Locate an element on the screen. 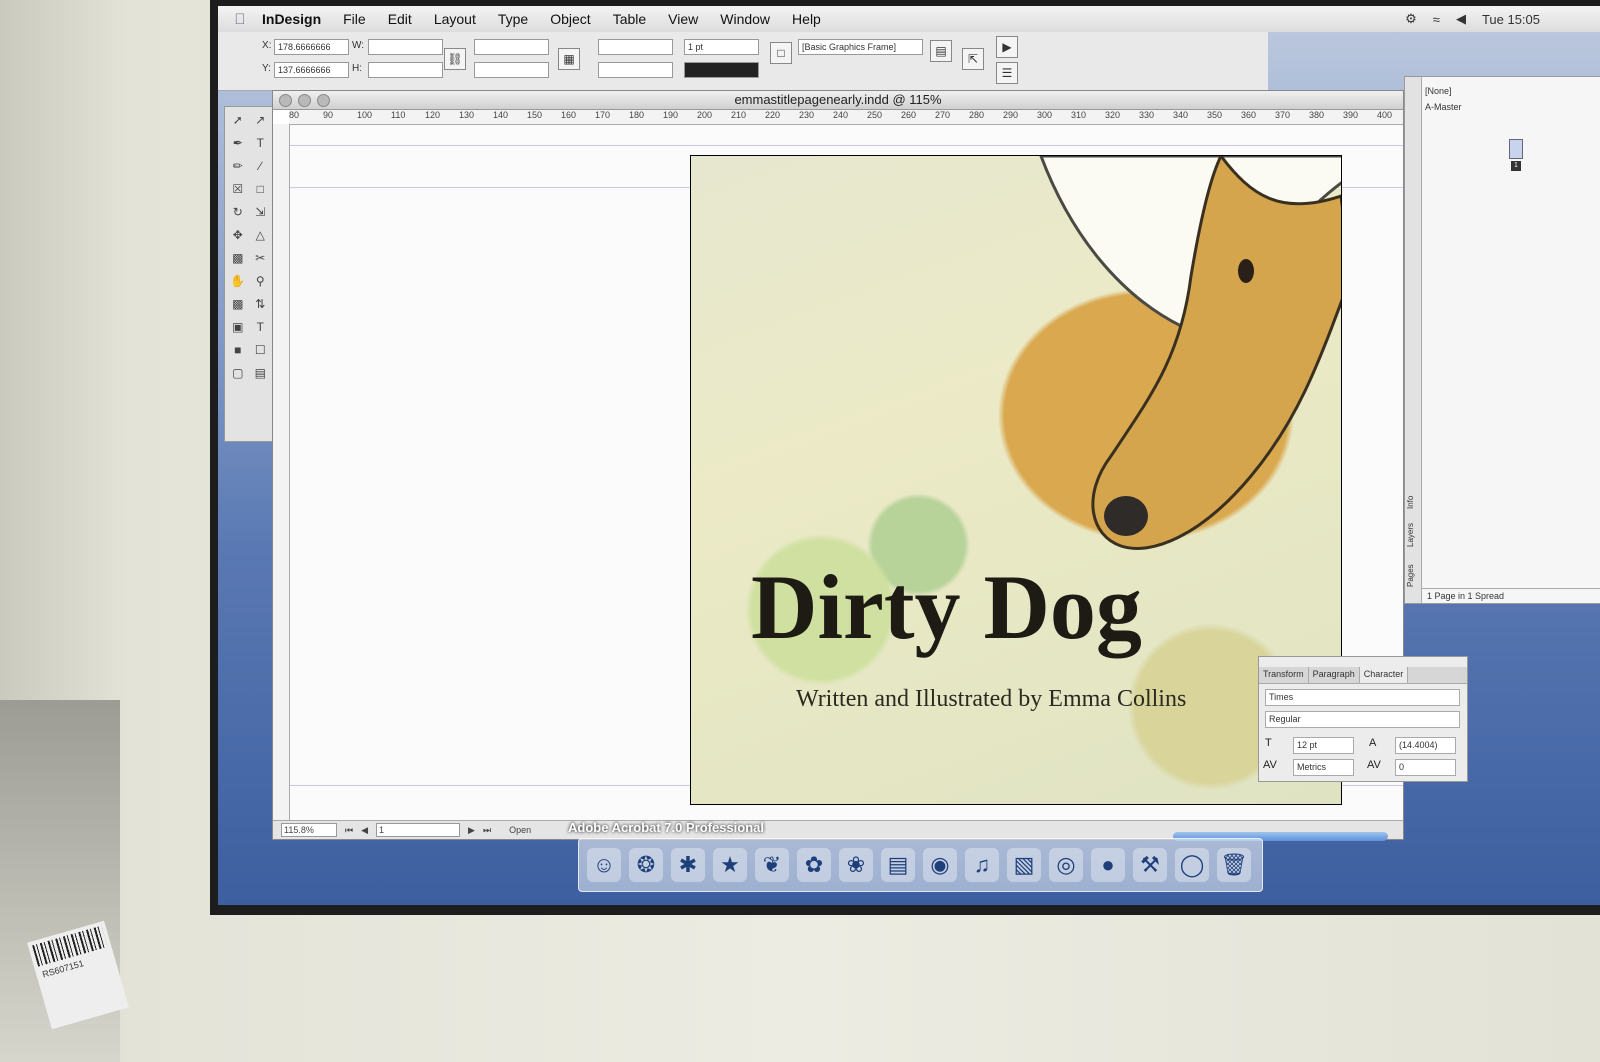 This screenshot has width=1600, height=1062. downloads-icon: ◯ is located at coordinates (1192, 865).